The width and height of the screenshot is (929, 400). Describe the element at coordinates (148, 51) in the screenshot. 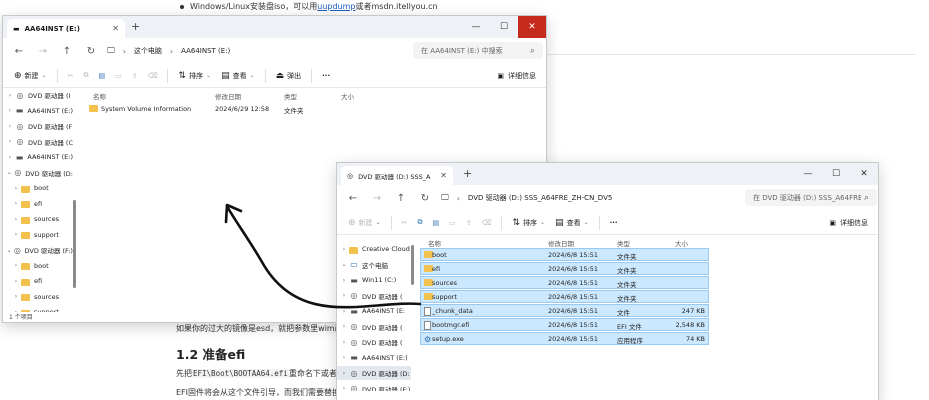

I see `breadcrumb-pc: 这个电脑` at that location.